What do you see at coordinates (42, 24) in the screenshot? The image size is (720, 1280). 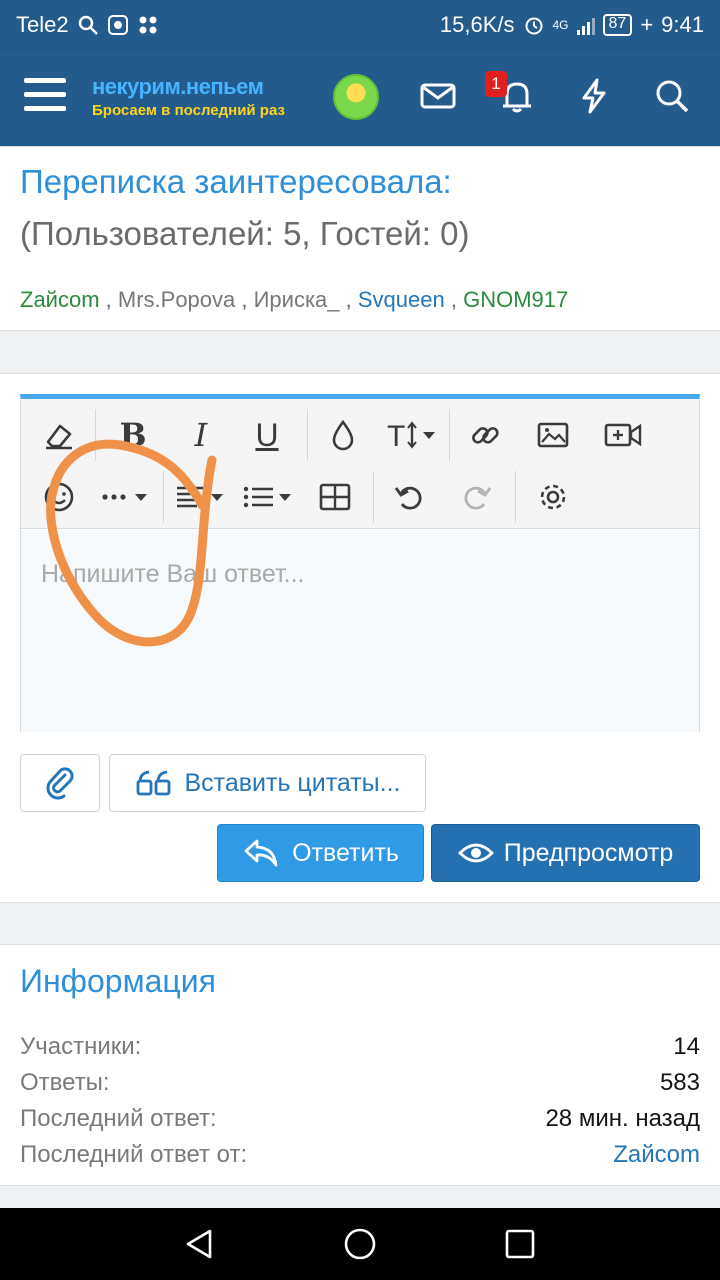 I see `carrier-label: Tele2` at bounding box center [42, 24].